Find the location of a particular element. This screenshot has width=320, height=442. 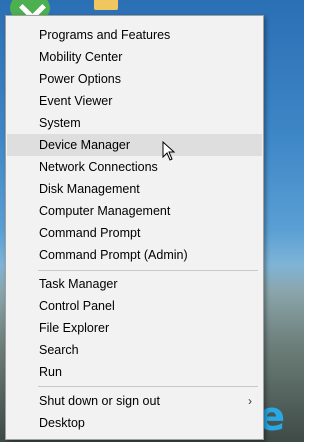

menu-item-control-panel: Control Panel is located at coordinates (134, 306).